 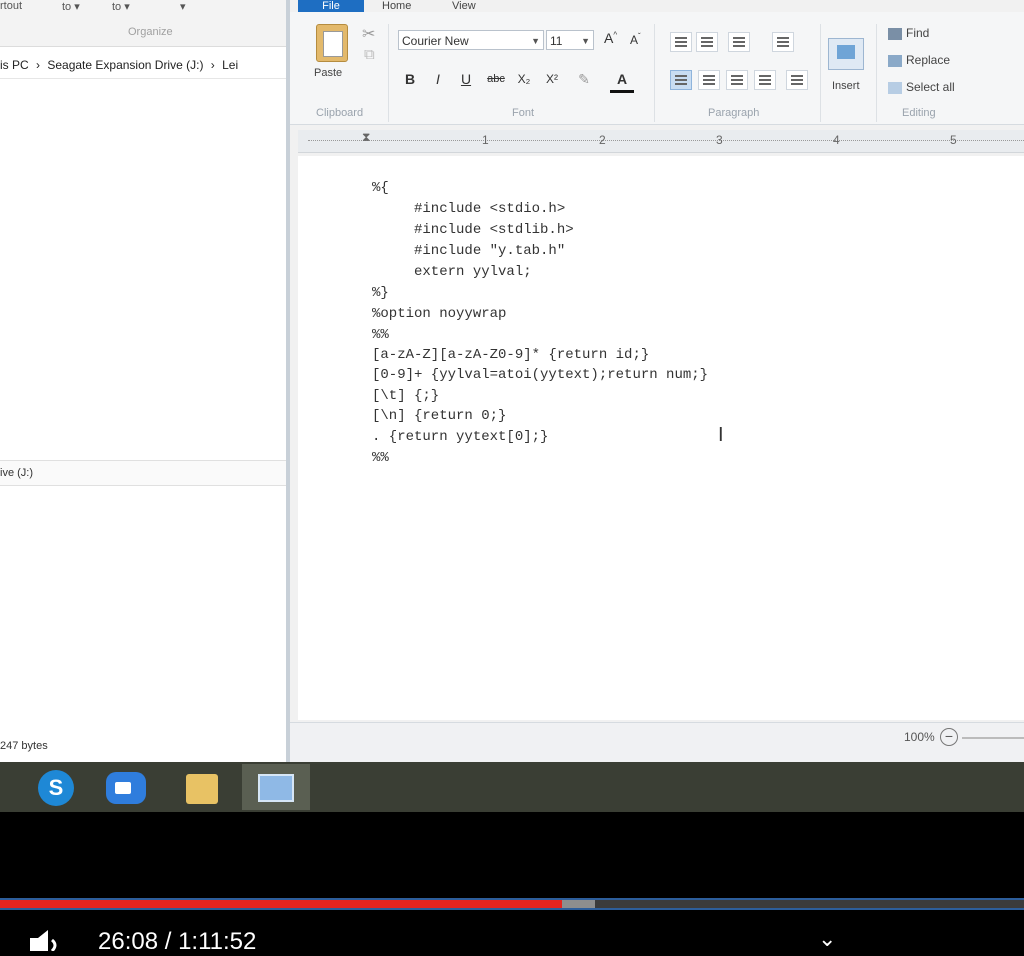 What do you see at coordinates (721, 435) in the screenshot?
I see `text-cursor-icon: I` at bounding box center [721, 435].